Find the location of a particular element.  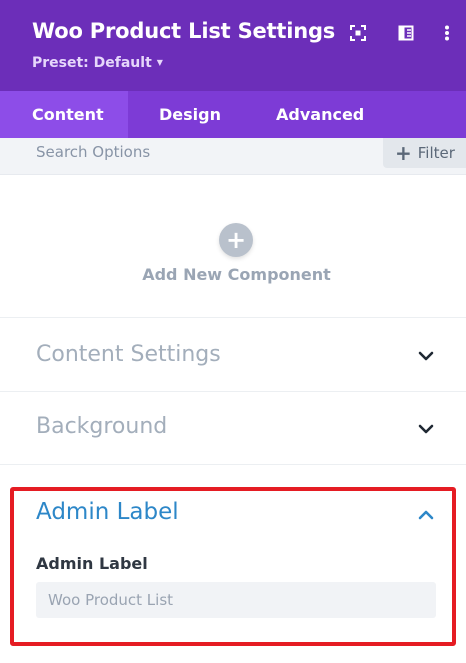

caret-down-icon: ▼ is located at coordinates (159, 62).